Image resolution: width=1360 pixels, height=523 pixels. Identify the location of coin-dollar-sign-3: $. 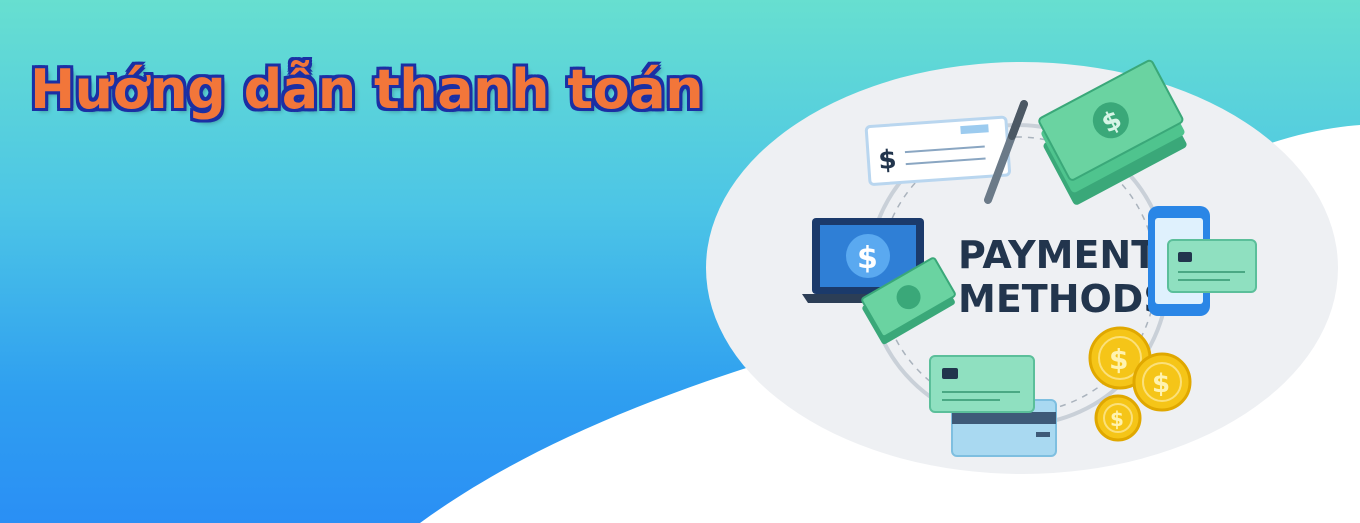
(1117, 419).